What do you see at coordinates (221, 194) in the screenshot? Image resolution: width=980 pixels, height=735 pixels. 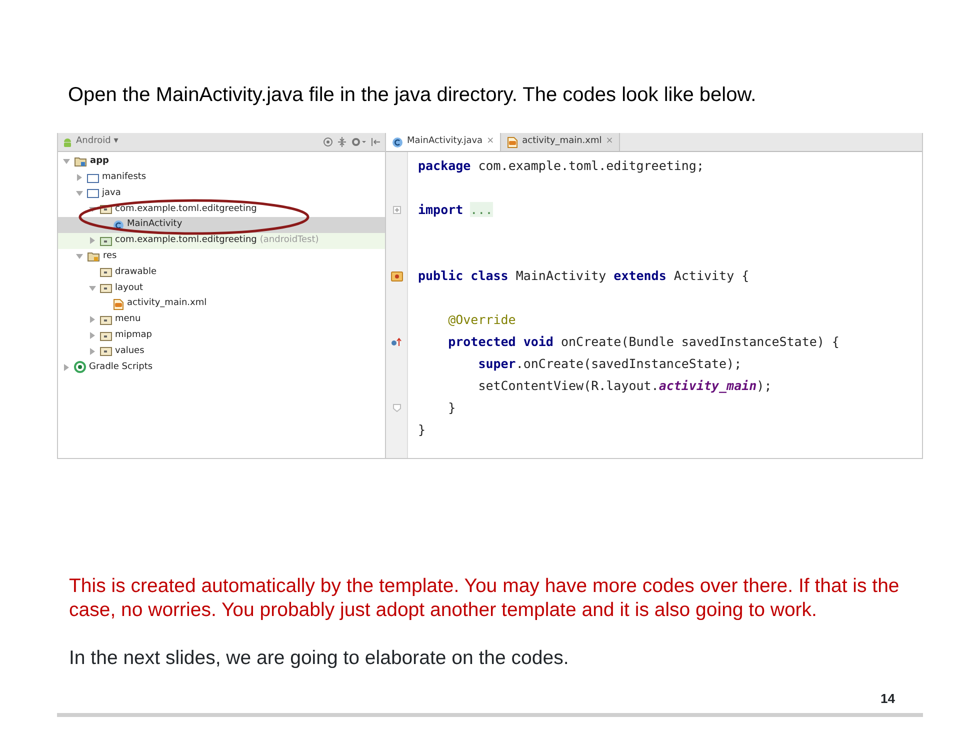 I see `tree-item: java` at bounding box center [221, 194].